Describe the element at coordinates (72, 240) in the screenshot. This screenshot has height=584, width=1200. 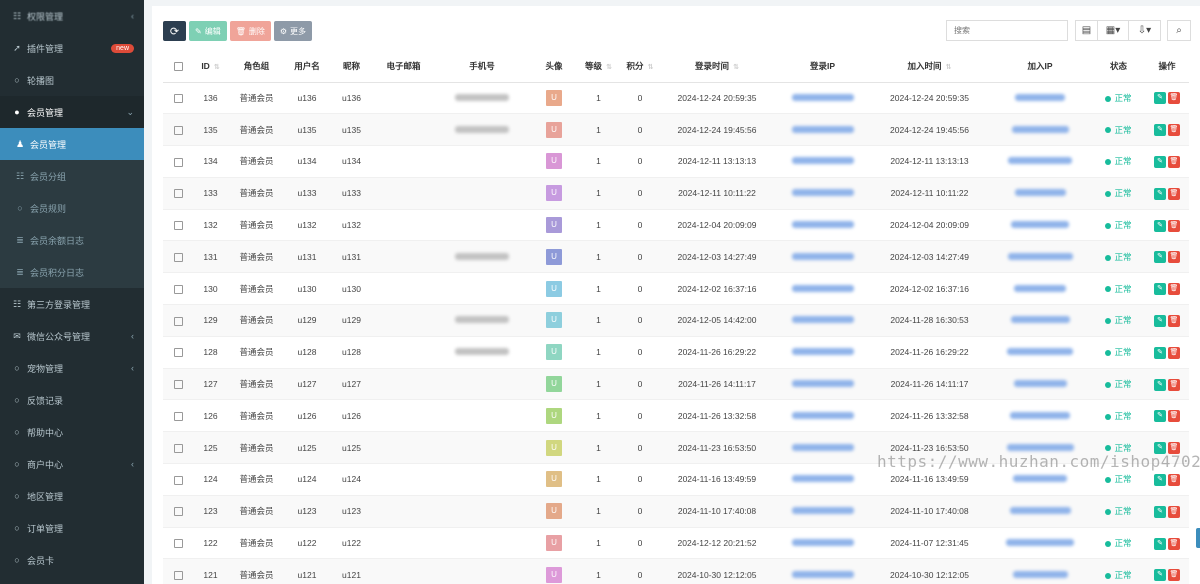
I see `sidebar-item-7: ≣ 会员余额日志` at that location.